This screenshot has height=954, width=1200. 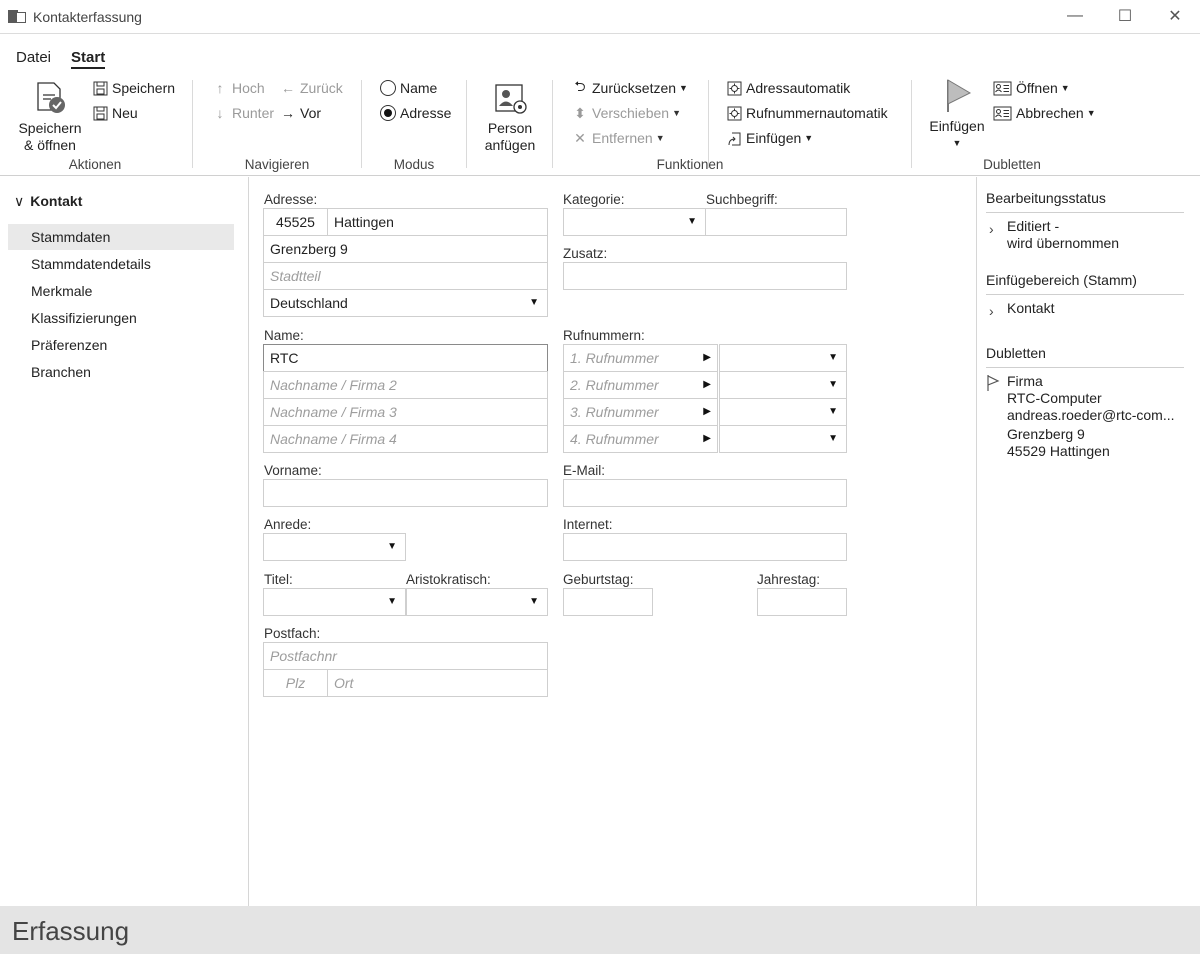 I want to click on group-label-modus: Modus, so click(x=414, y=164).